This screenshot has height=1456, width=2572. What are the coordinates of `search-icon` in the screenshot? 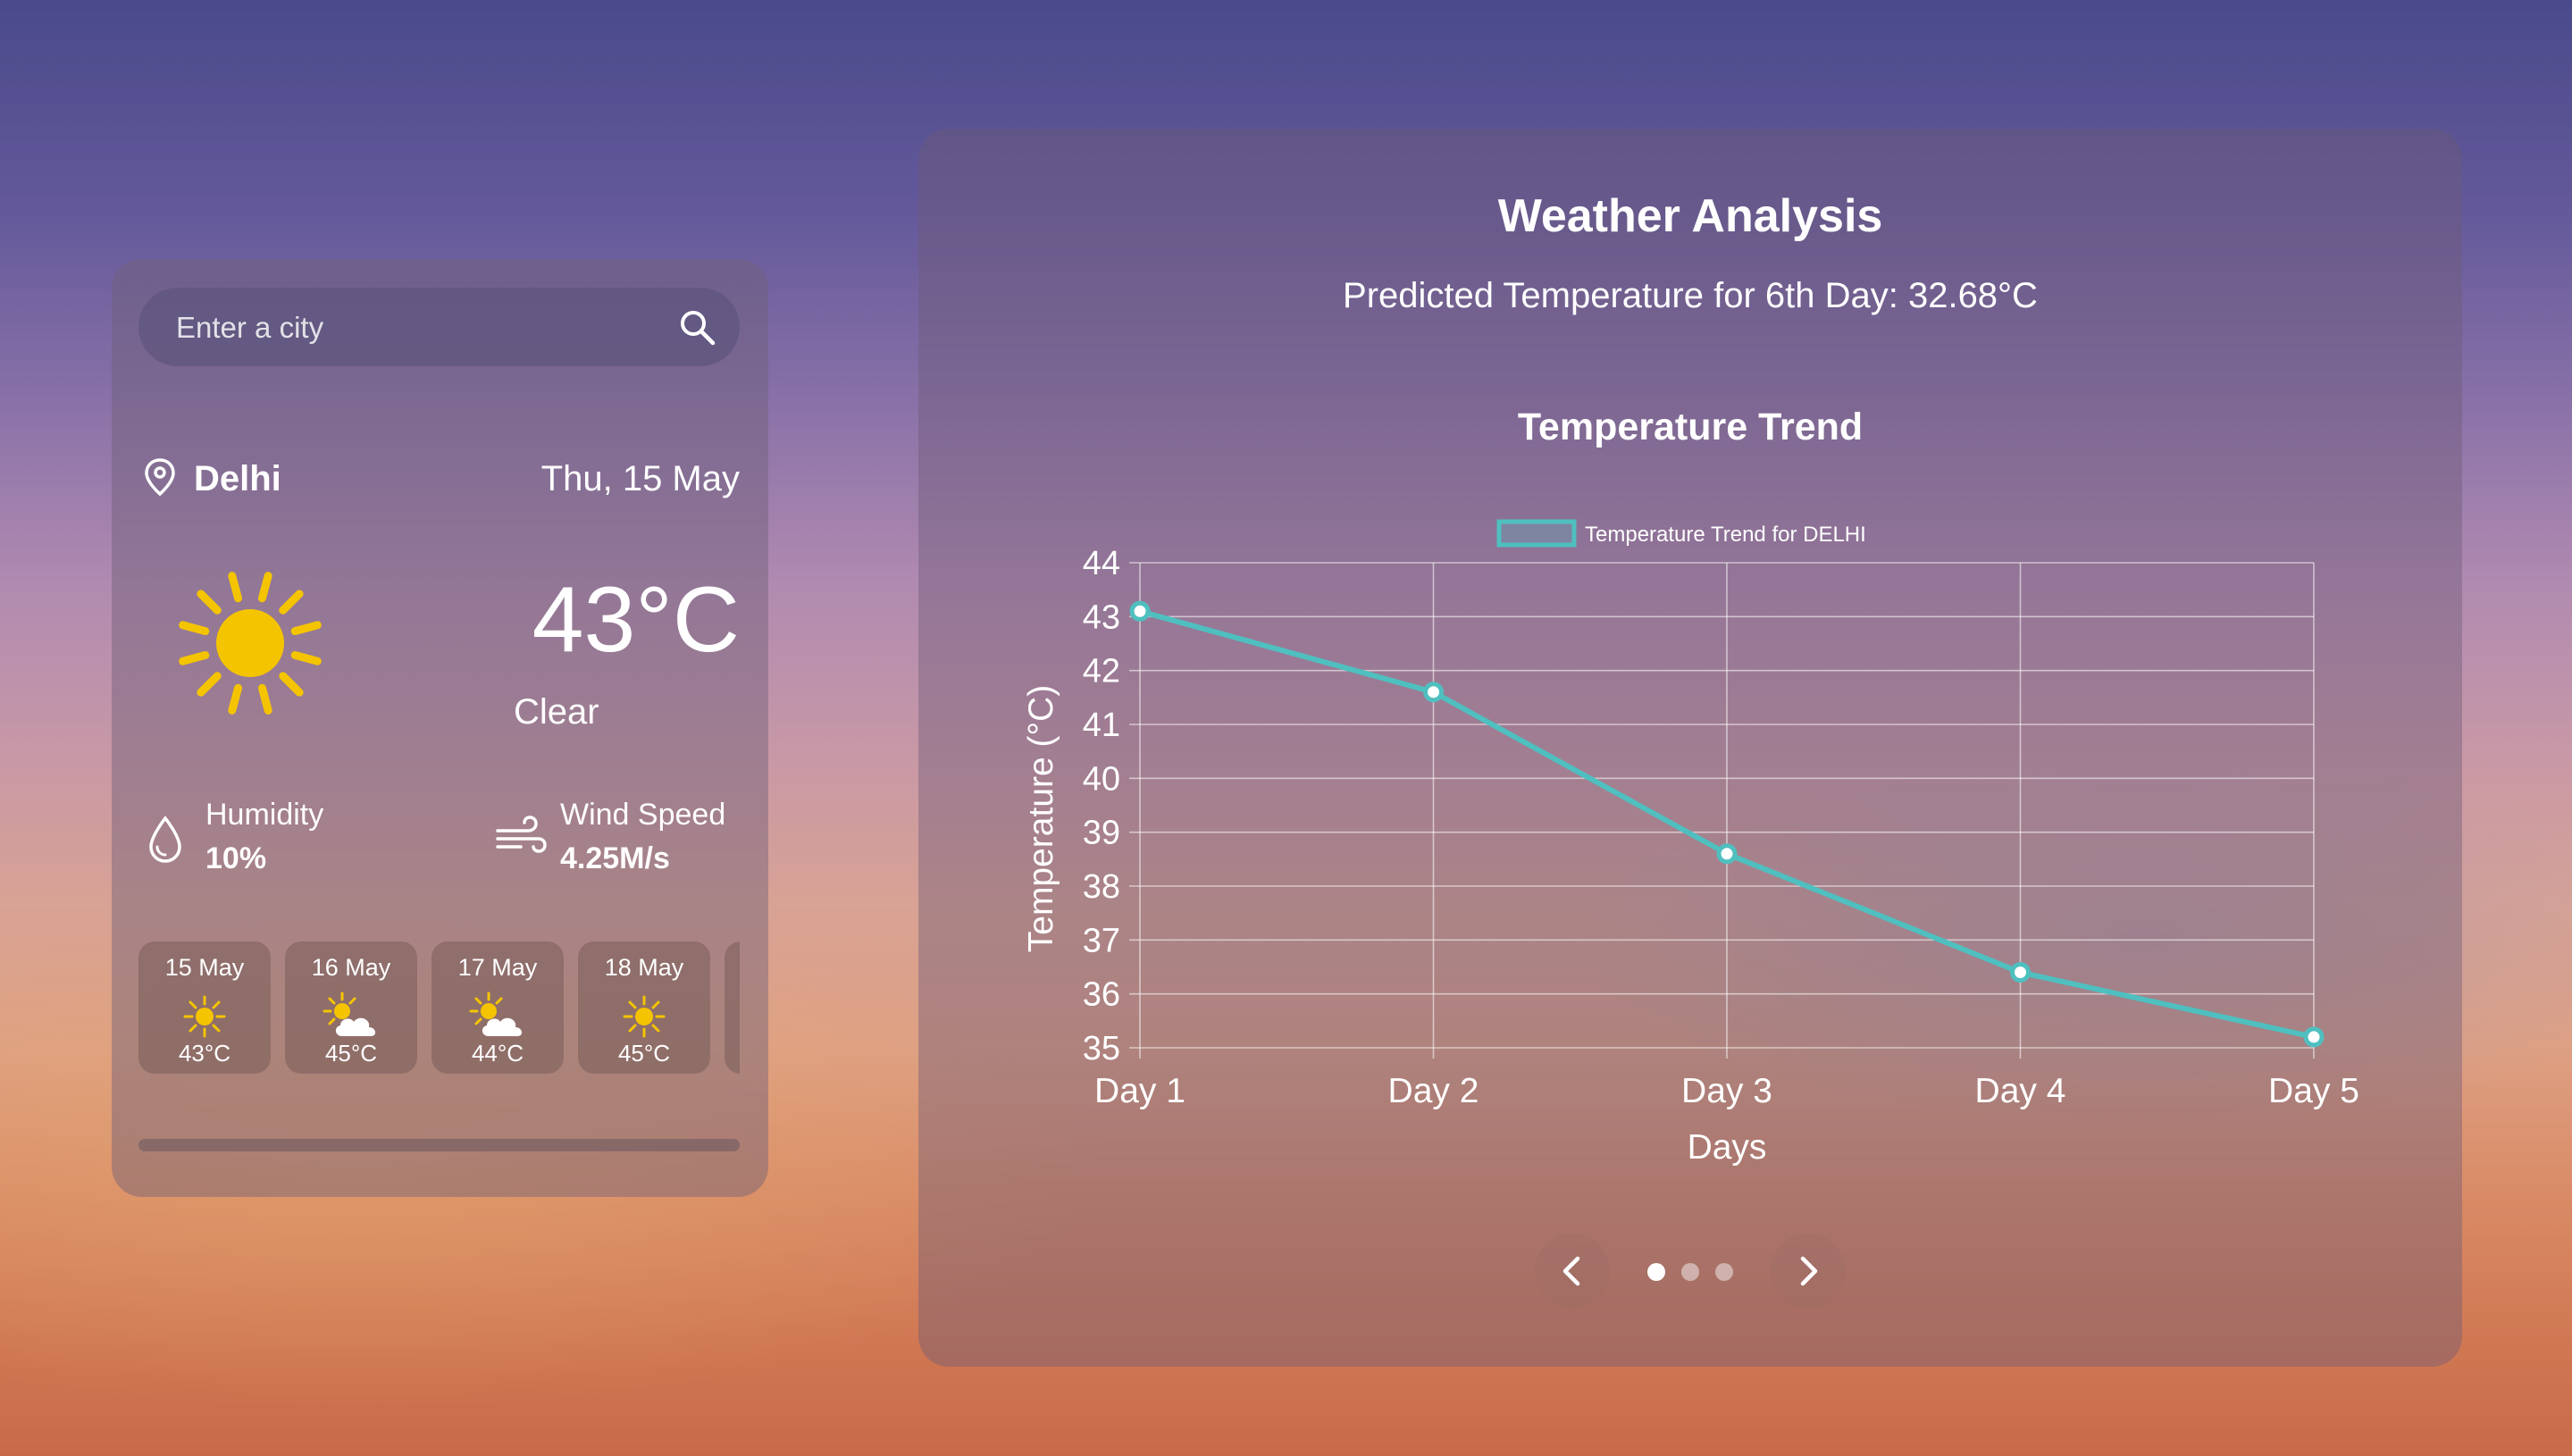 It's located at (696, 327).